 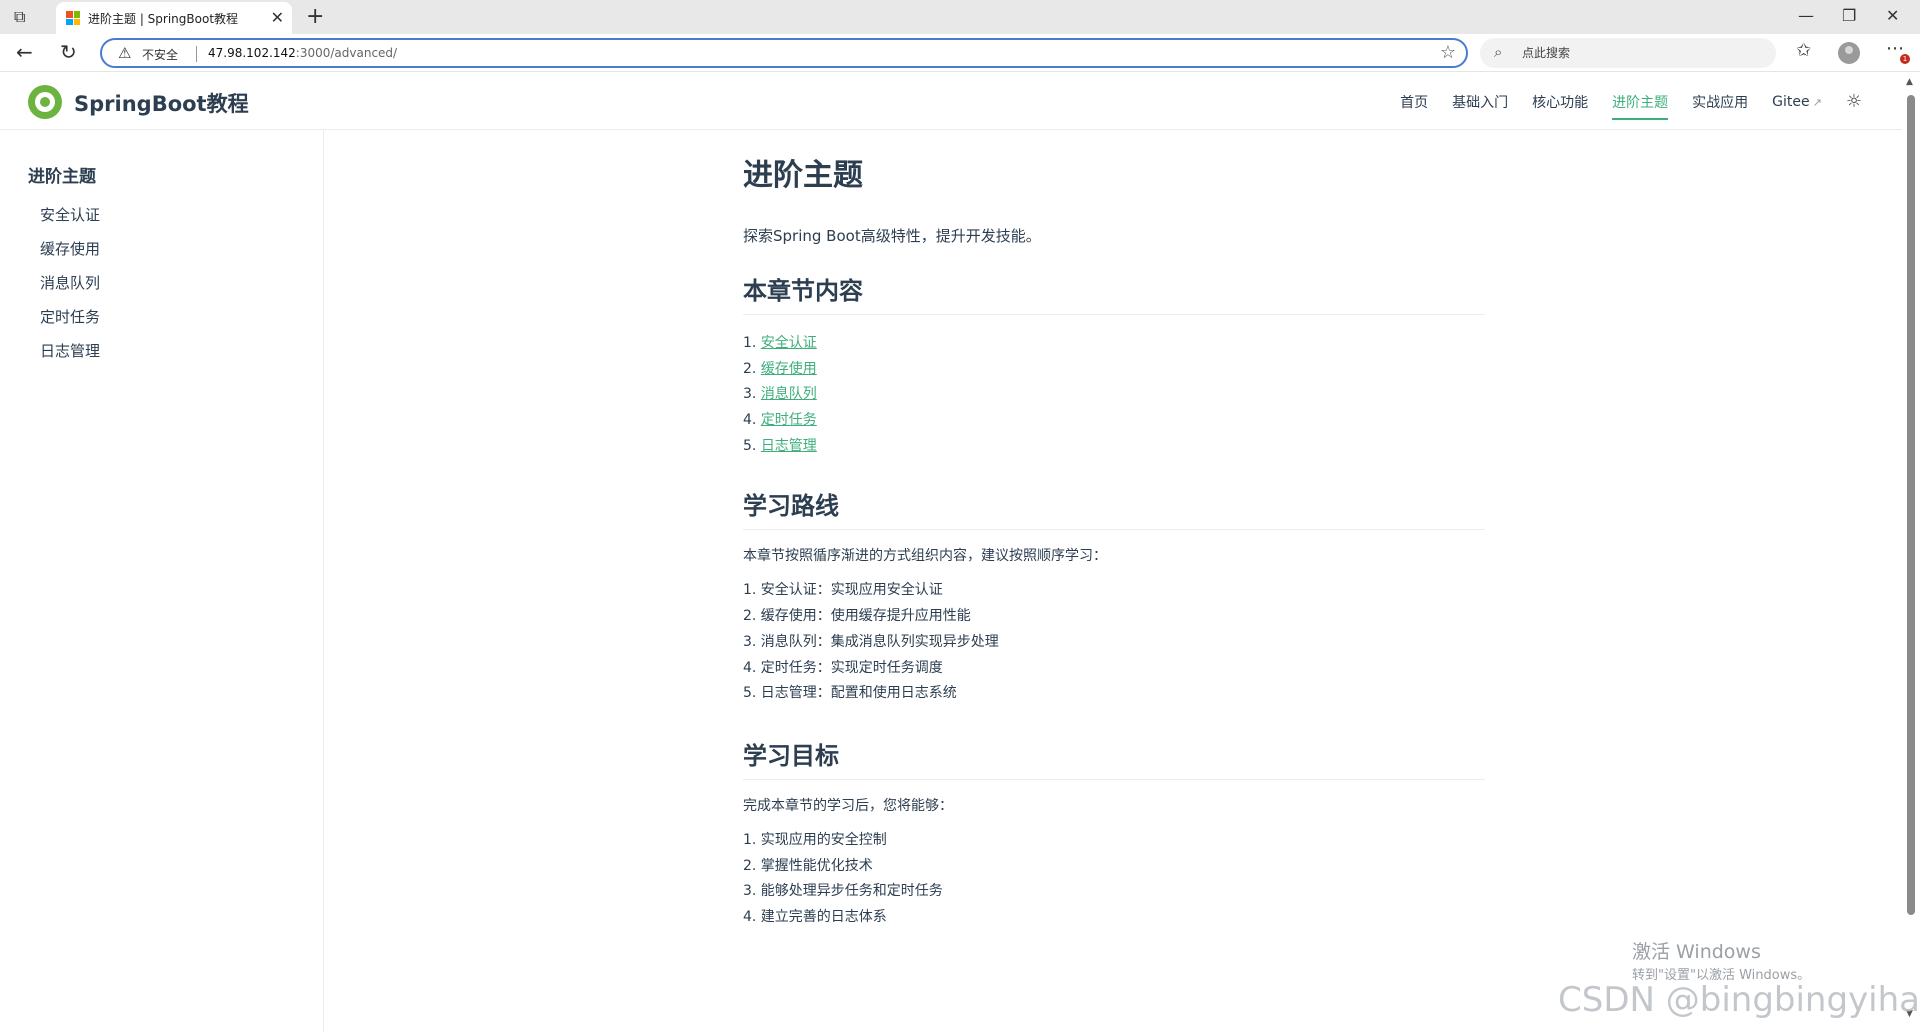 I want to click on list-item: 5. 日志管理, so click(x=1114, y=447).